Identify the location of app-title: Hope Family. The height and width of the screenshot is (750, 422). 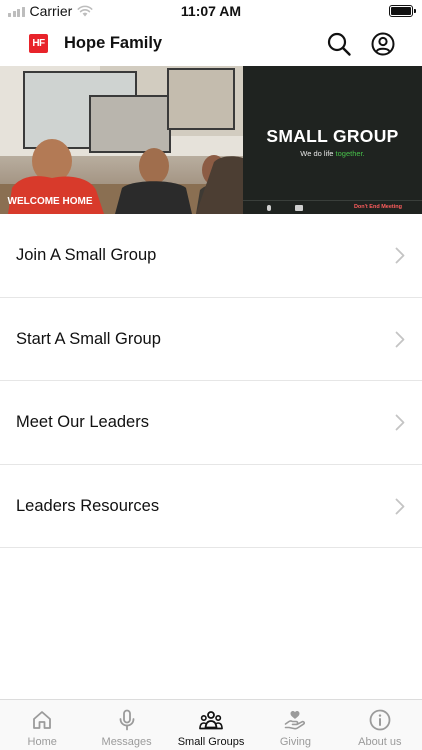
(113, 43).